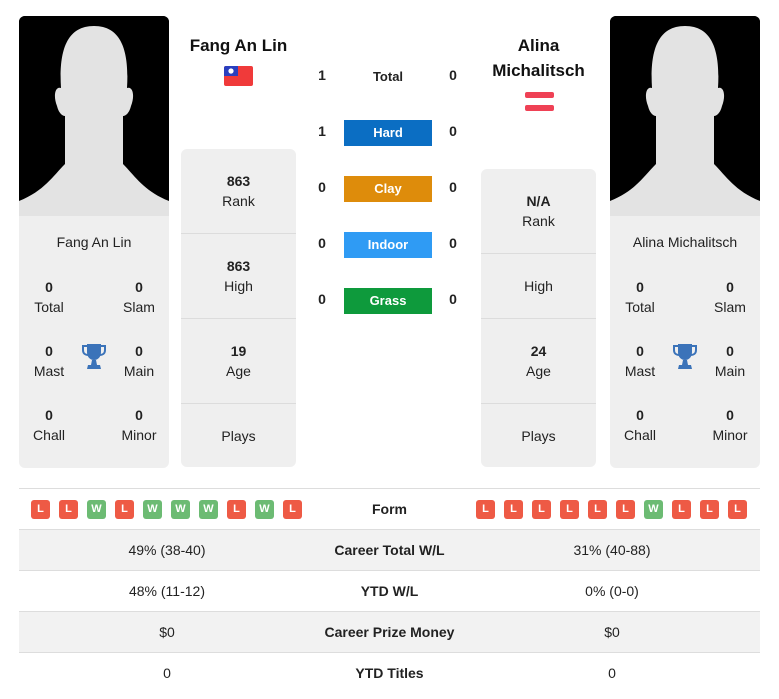  Describe the element at coordinates (238, 276) in the screenshot. I see `player1-high: 863 High` at that location.